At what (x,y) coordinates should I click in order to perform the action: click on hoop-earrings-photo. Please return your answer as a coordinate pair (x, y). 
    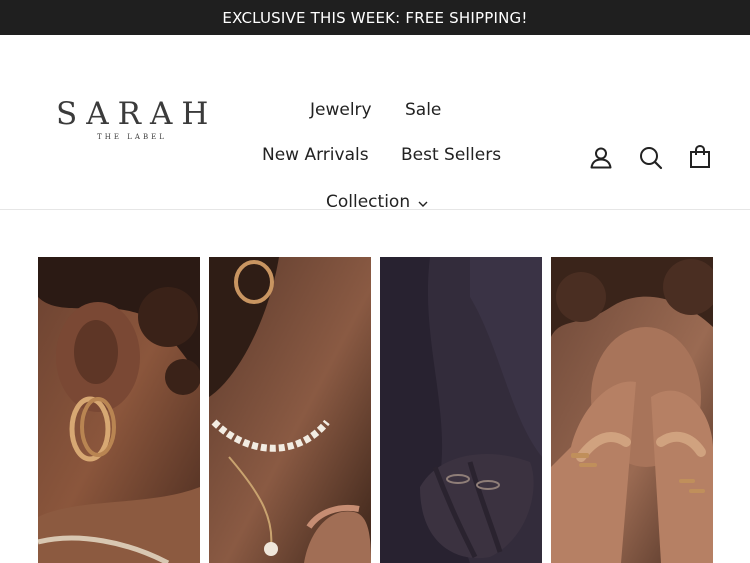
    Looking at the image, I should click on (119, 410).